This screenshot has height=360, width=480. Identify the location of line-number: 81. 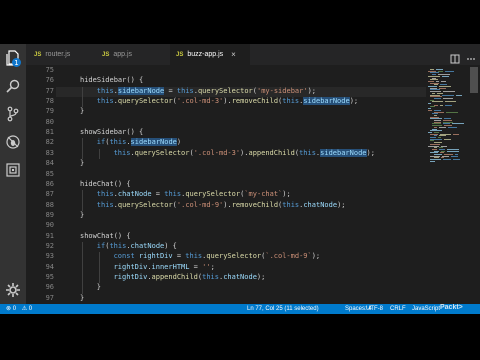
(49, 132).